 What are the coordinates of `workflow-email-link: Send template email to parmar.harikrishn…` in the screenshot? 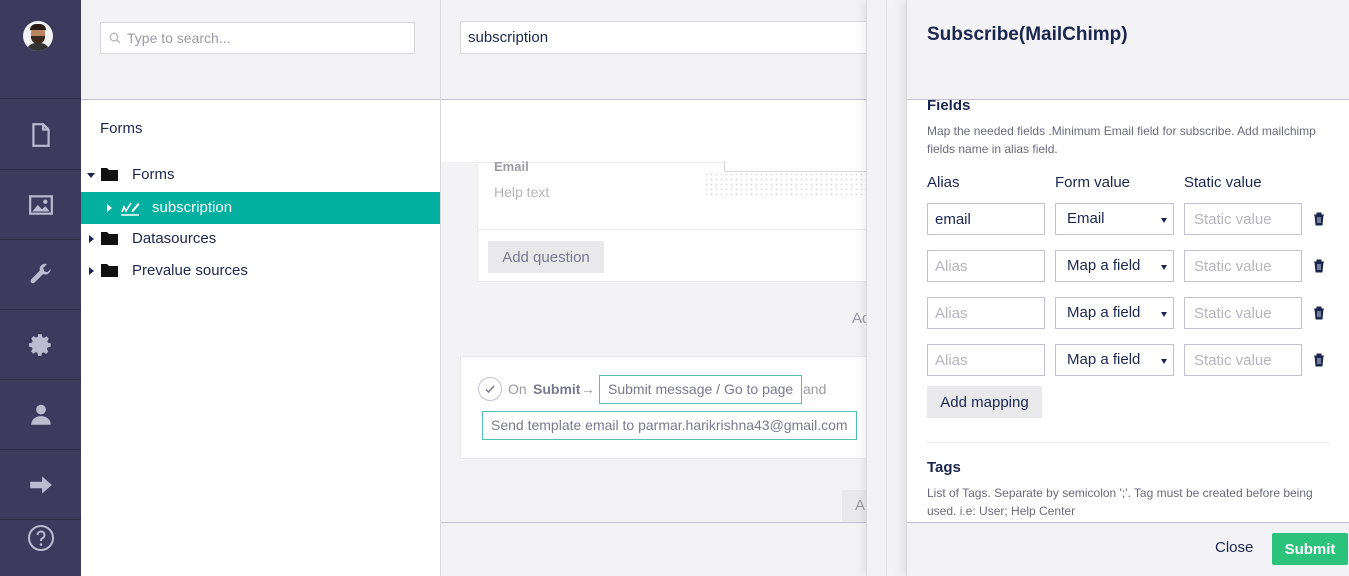 It's located at (669, 425).